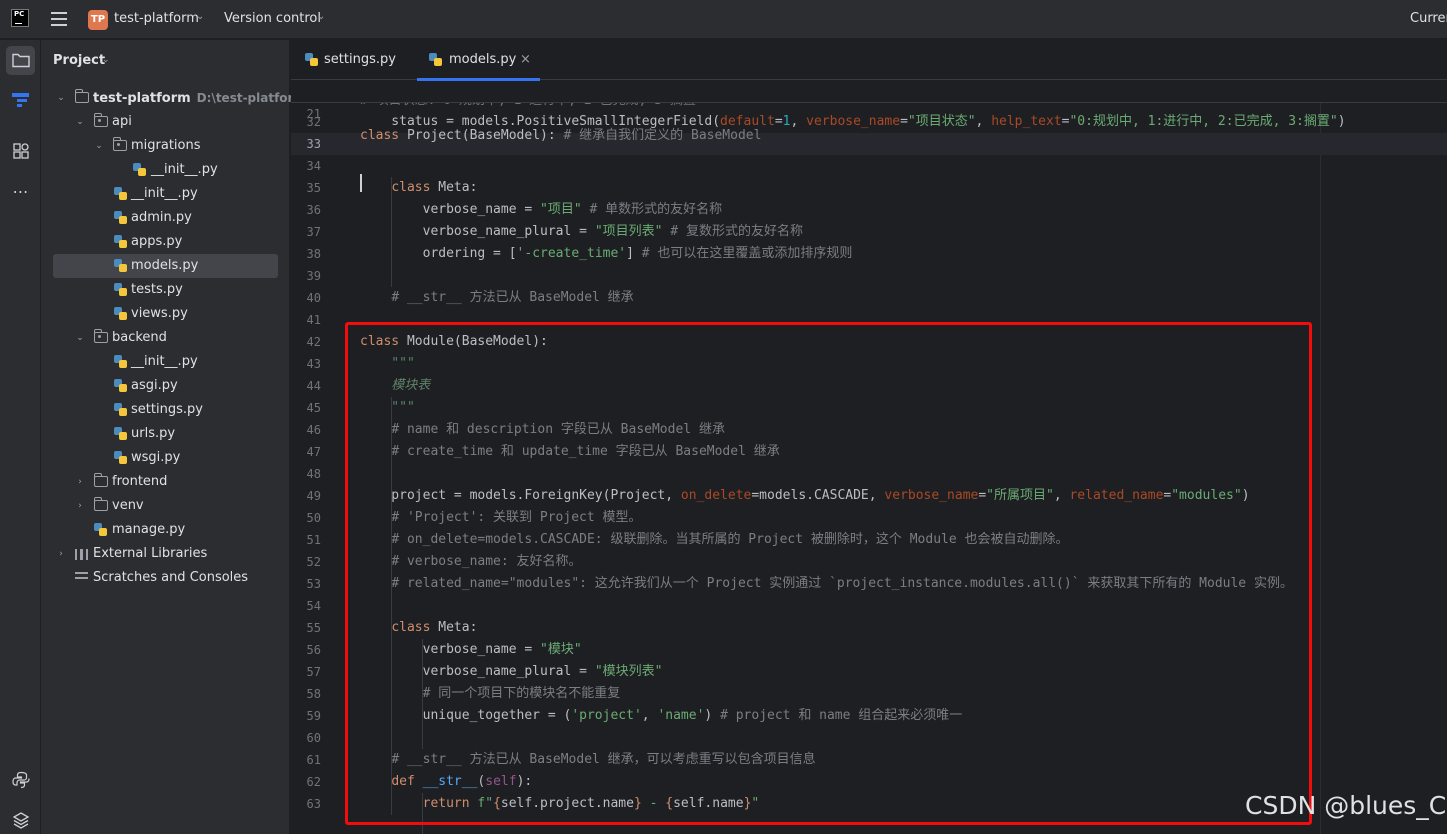 The image size is (1447, 834). What do you see at coordinates (478, 60) in the screenshot?
I see `tab-models-py: models.py ×` at bounding box center [478, 60].